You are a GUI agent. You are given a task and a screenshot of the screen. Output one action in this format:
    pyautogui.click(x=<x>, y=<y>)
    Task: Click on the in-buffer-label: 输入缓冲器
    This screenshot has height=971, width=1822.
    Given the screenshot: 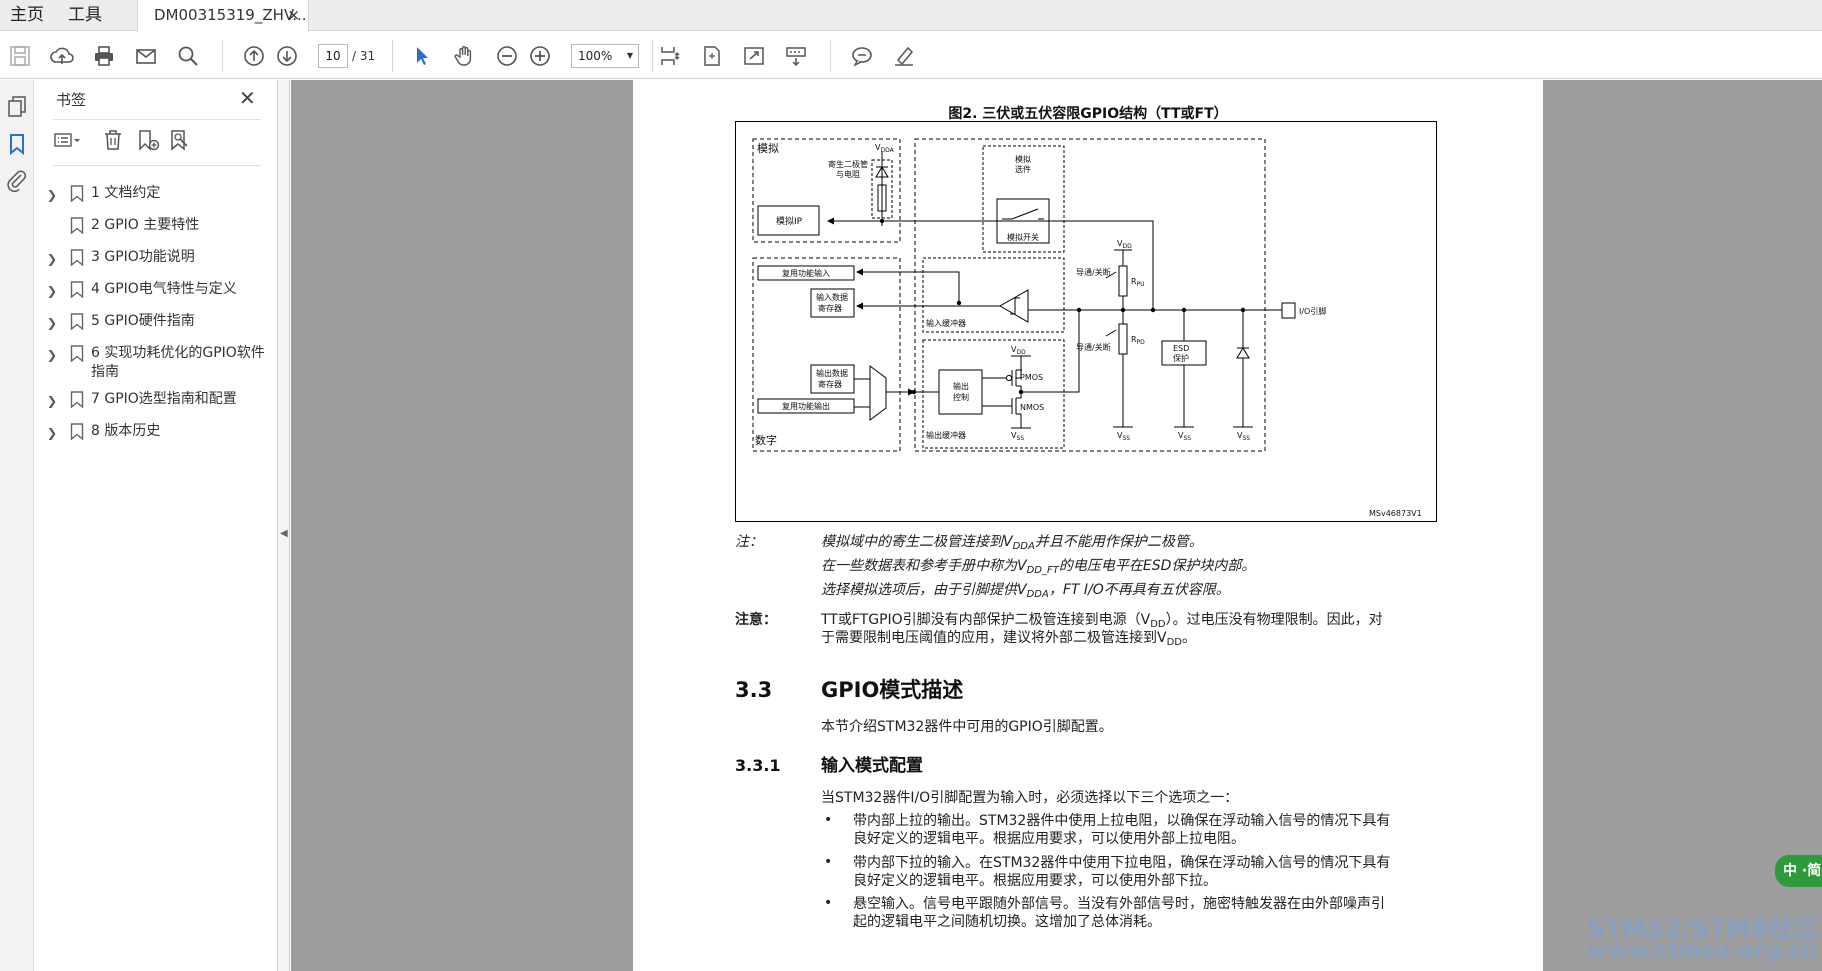 What is the action you would take?
    pyautogui.click(x=946, y=323)
    